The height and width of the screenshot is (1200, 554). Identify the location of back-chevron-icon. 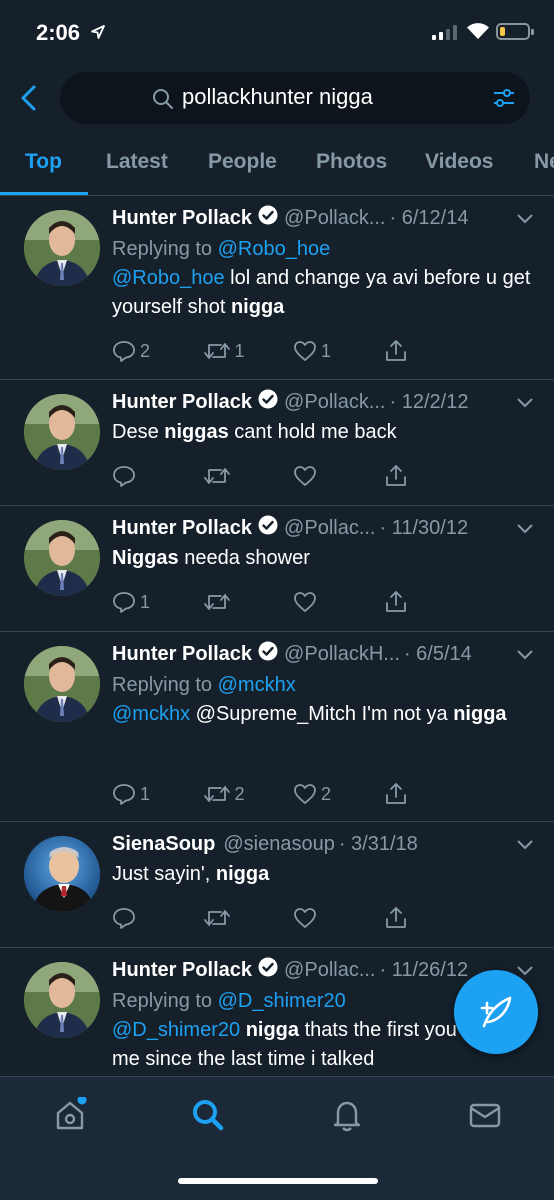
(30, 98).